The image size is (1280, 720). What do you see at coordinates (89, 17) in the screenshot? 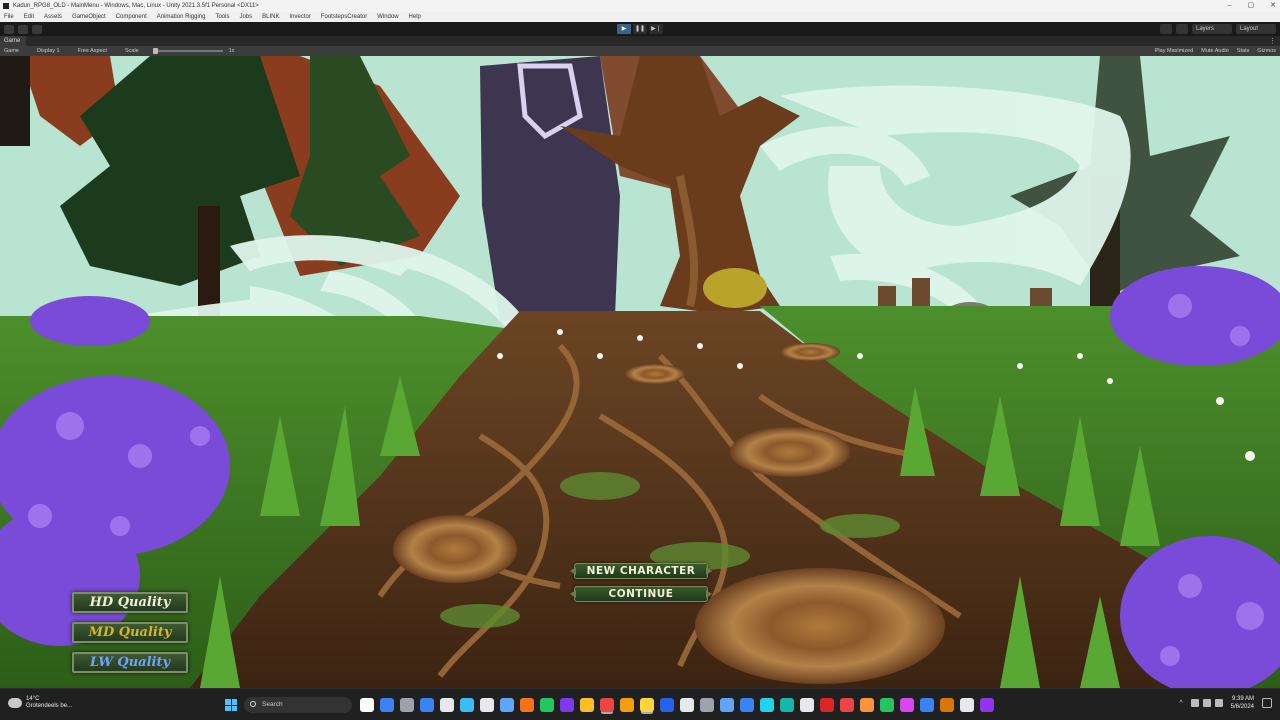
I see `menu-gameobject: GameObject` at bounding box center [89, 17].